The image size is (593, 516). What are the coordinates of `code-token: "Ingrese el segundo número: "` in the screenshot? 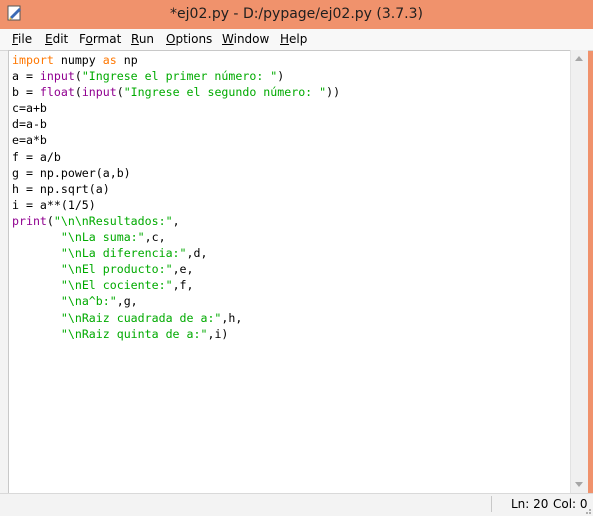 It's located at (225, 92).